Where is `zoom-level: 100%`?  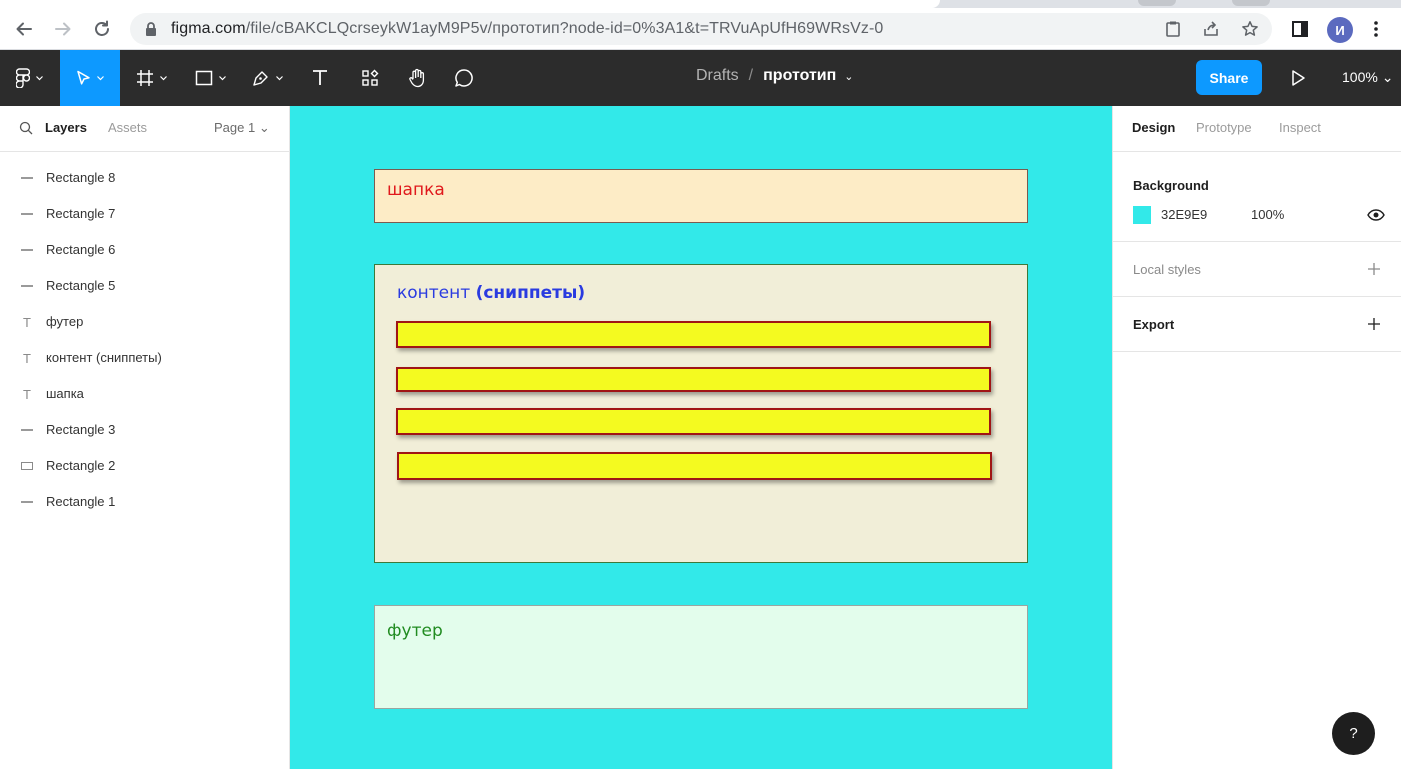
zoom-level: 100% is located at coordinates (1360, 77).